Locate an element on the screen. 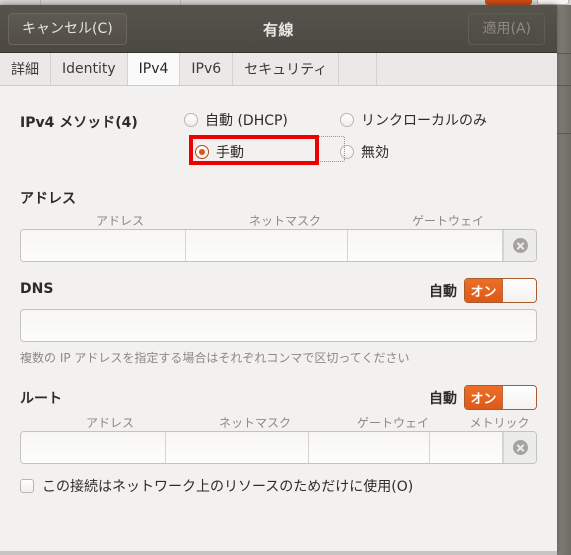  address-row is located at coordinates (278, 245).